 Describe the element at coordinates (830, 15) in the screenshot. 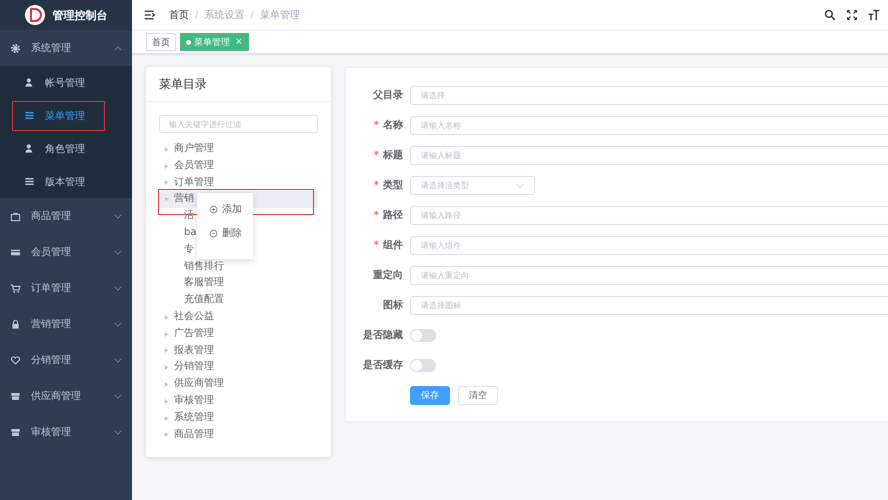

I see `search-icon` at that location.